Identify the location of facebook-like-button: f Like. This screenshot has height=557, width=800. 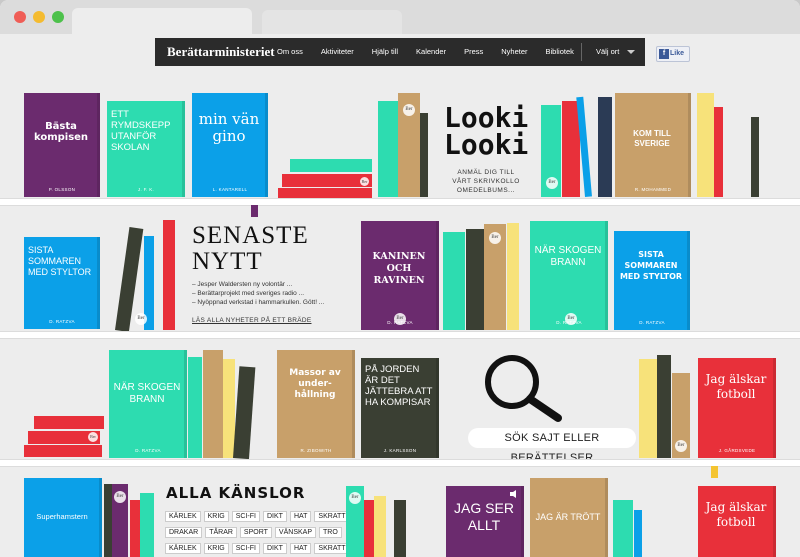
(673, 54).